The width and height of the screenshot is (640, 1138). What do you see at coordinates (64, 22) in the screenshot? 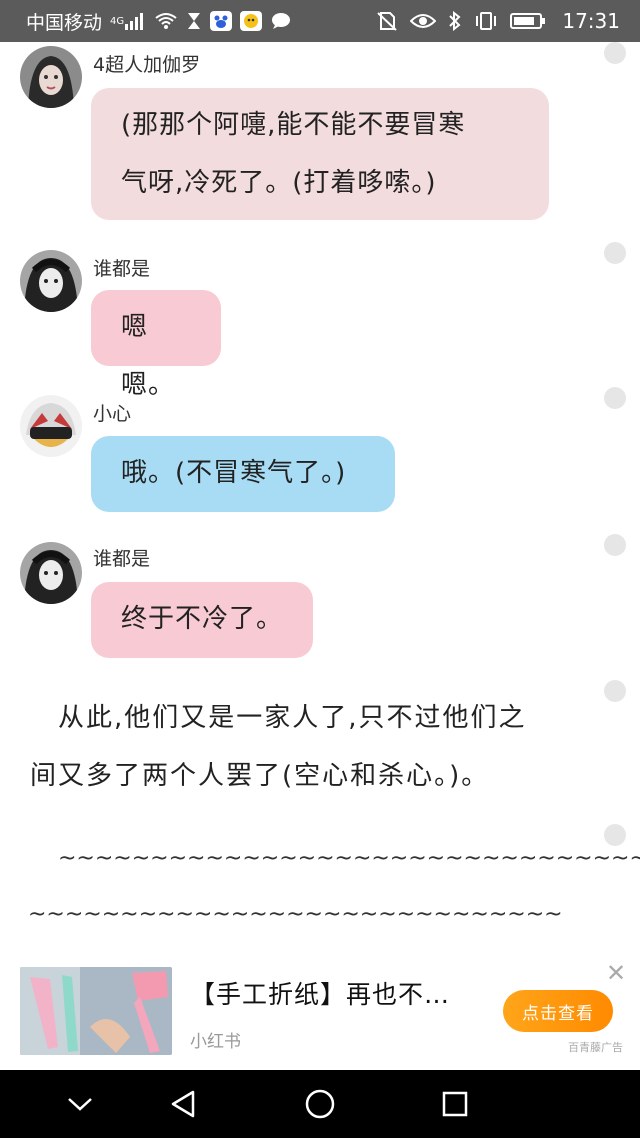
I see `carrier-label: 中国移动` at bounding box center [64, 22].